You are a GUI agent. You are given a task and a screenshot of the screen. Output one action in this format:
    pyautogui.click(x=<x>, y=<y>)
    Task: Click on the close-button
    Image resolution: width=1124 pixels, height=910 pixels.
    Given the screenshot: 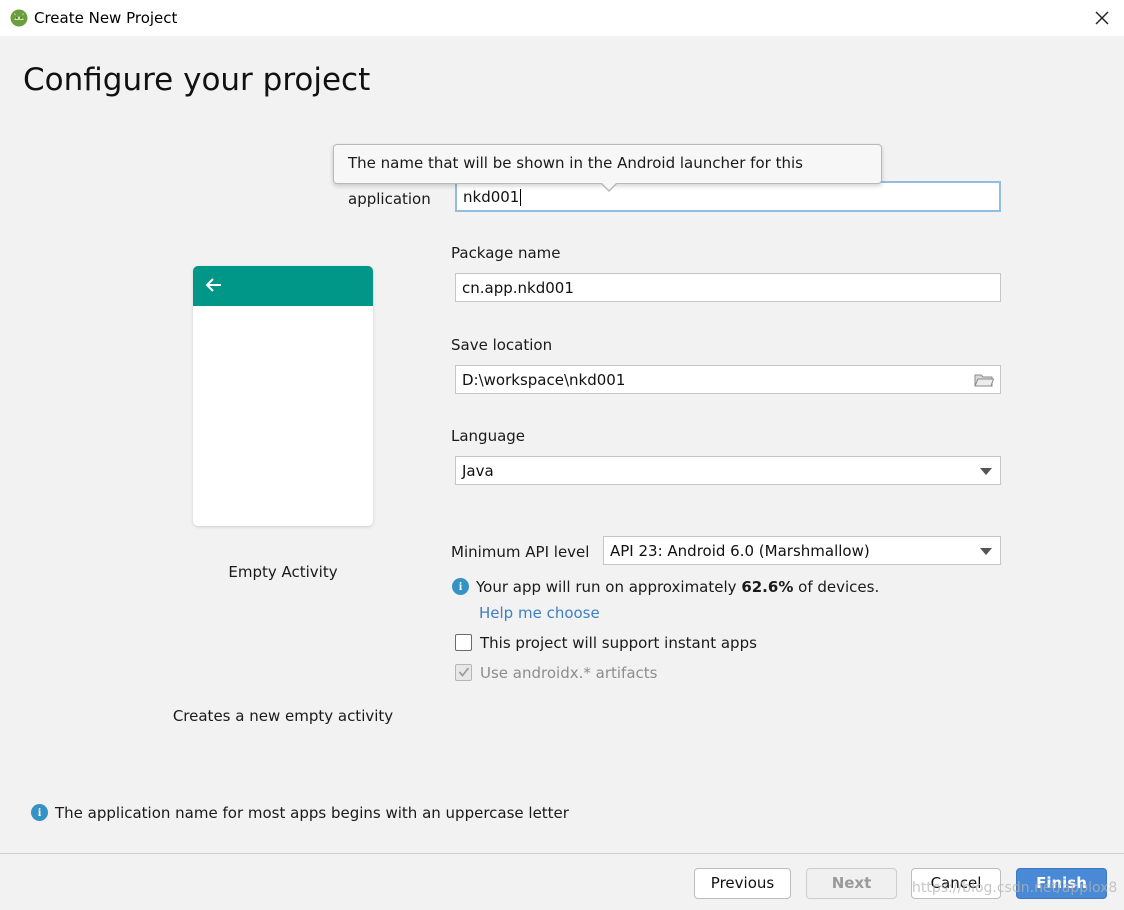 What is the action you would take?
    pyautogui.click(x=1102, y=18)
    